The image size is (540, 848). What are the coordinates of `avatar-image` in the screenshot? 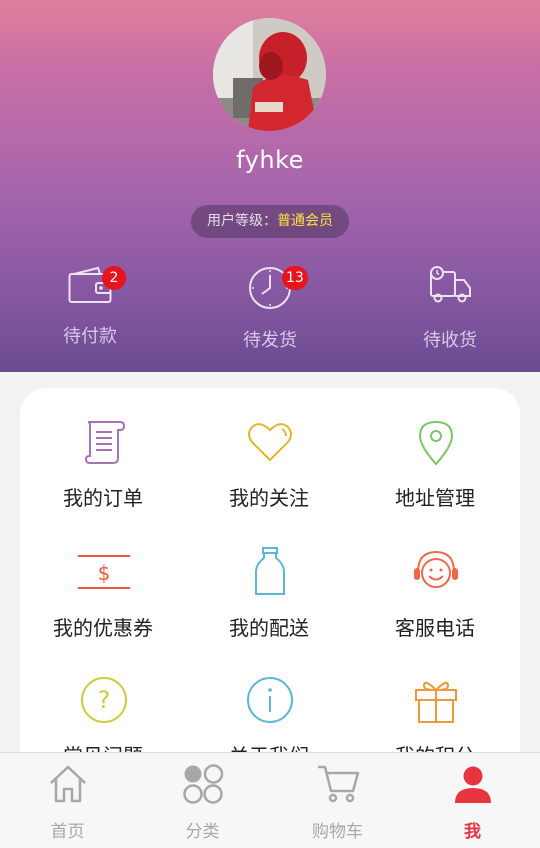 It's located at (269, 74).